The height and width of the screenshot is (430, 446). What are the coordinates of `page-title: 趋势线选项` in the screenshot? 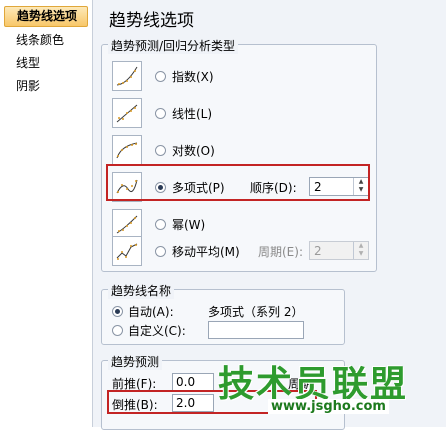 It's located at (151, 21).